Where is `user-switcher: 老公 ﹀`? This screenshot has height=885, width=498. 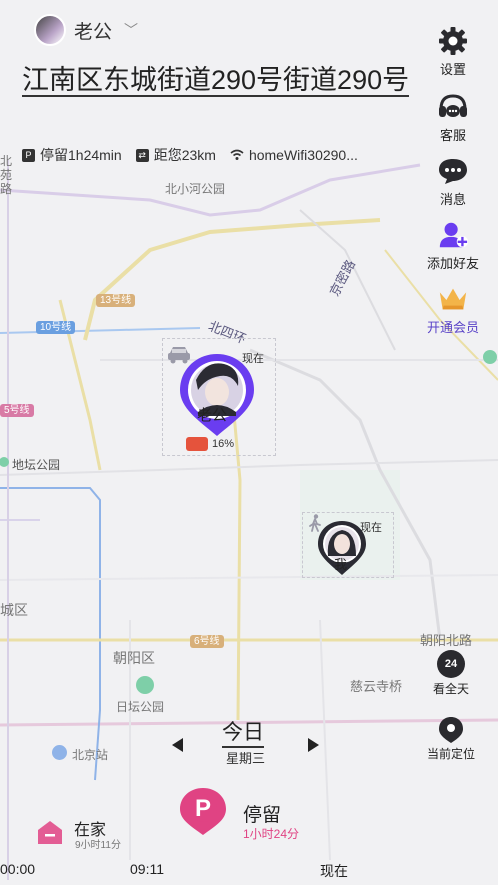
user-switcher: 老公 ﹀ is located at coordinates (86, 30).